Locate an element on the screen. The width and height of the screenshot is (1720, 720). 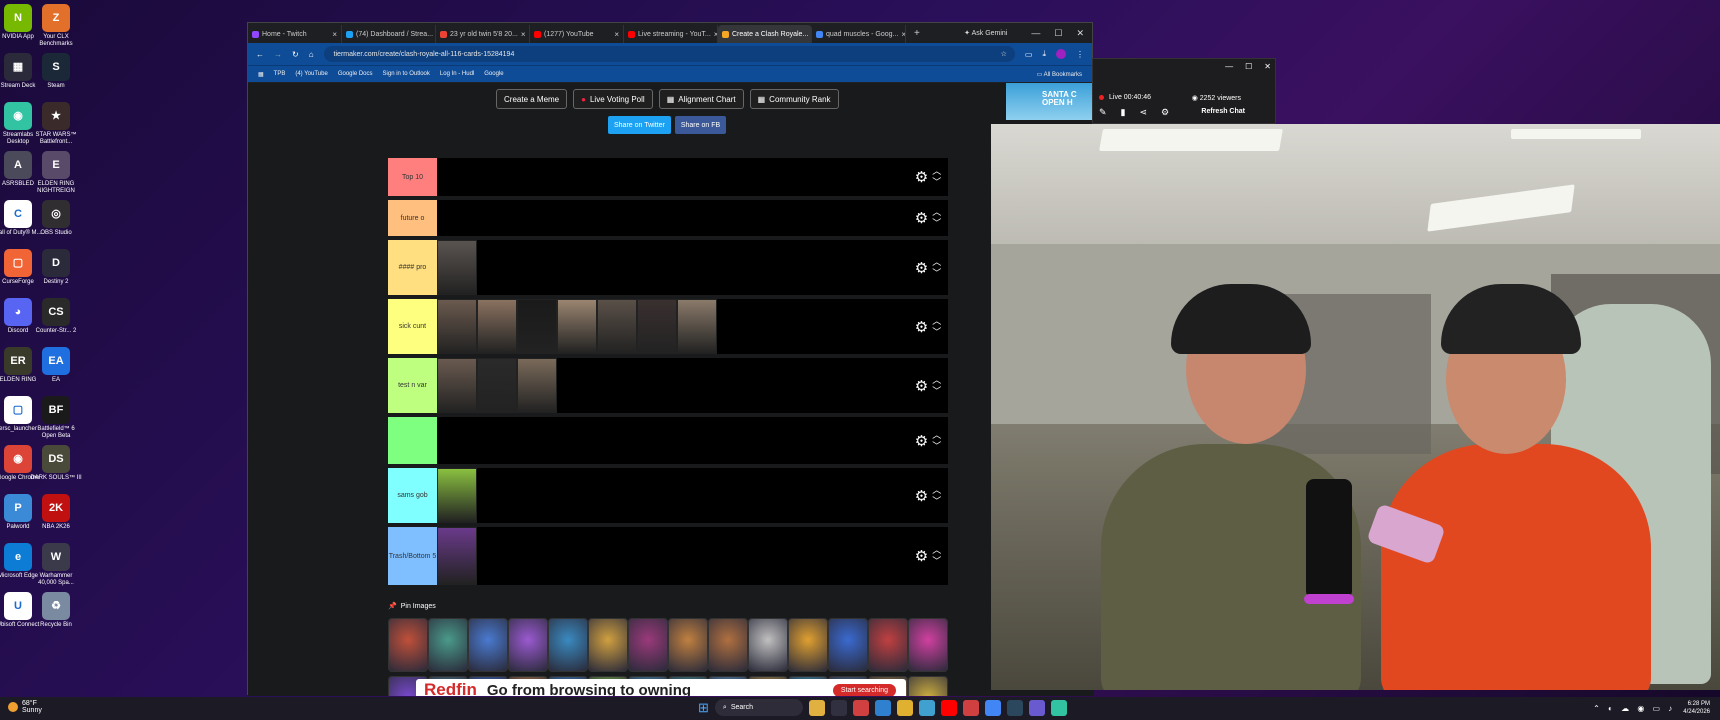
tier-label: test n var is located at coordinates (412, 385).